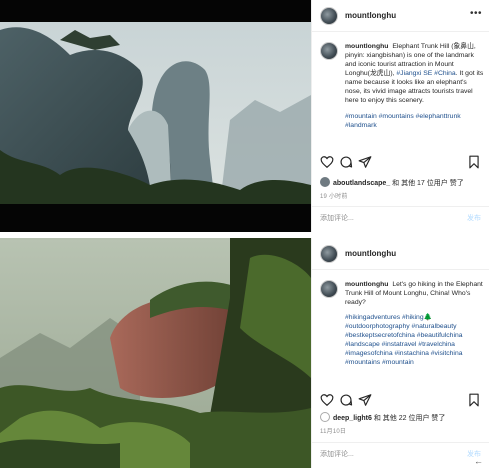 This screenshot has width=489, height=468. Describe the element at coordinates (476, 13) in the screenshot. I see `more-options-icon: •••` at that location.